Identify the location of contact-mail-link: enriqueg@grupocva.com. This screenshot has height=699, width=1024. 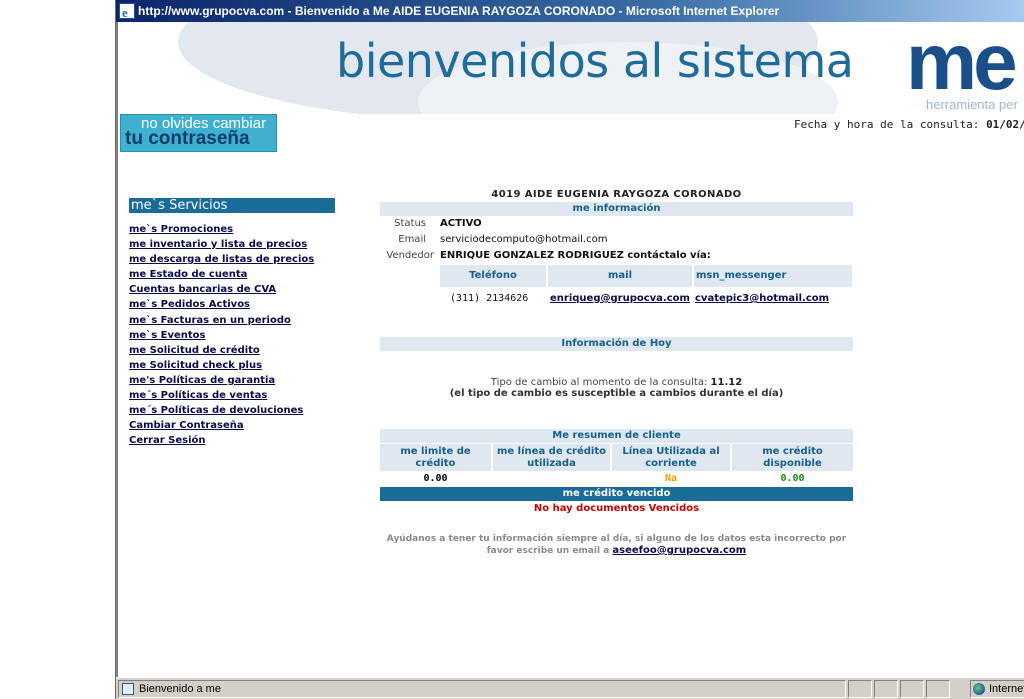
(620, 298).